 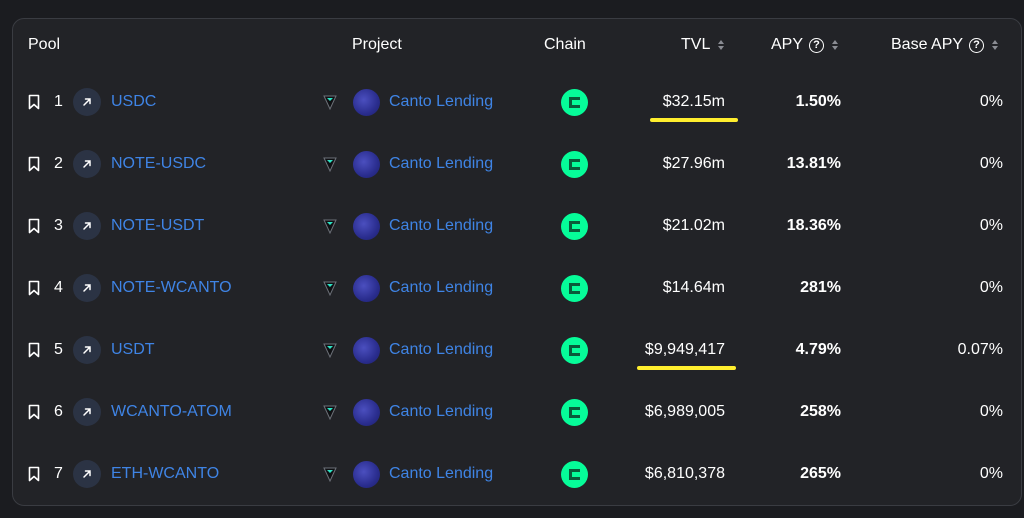 What do you see at coordinates (158, 164) in the screenshot?
I see `pool-link: NOTE-USDC` at bounding box center [158, 164].